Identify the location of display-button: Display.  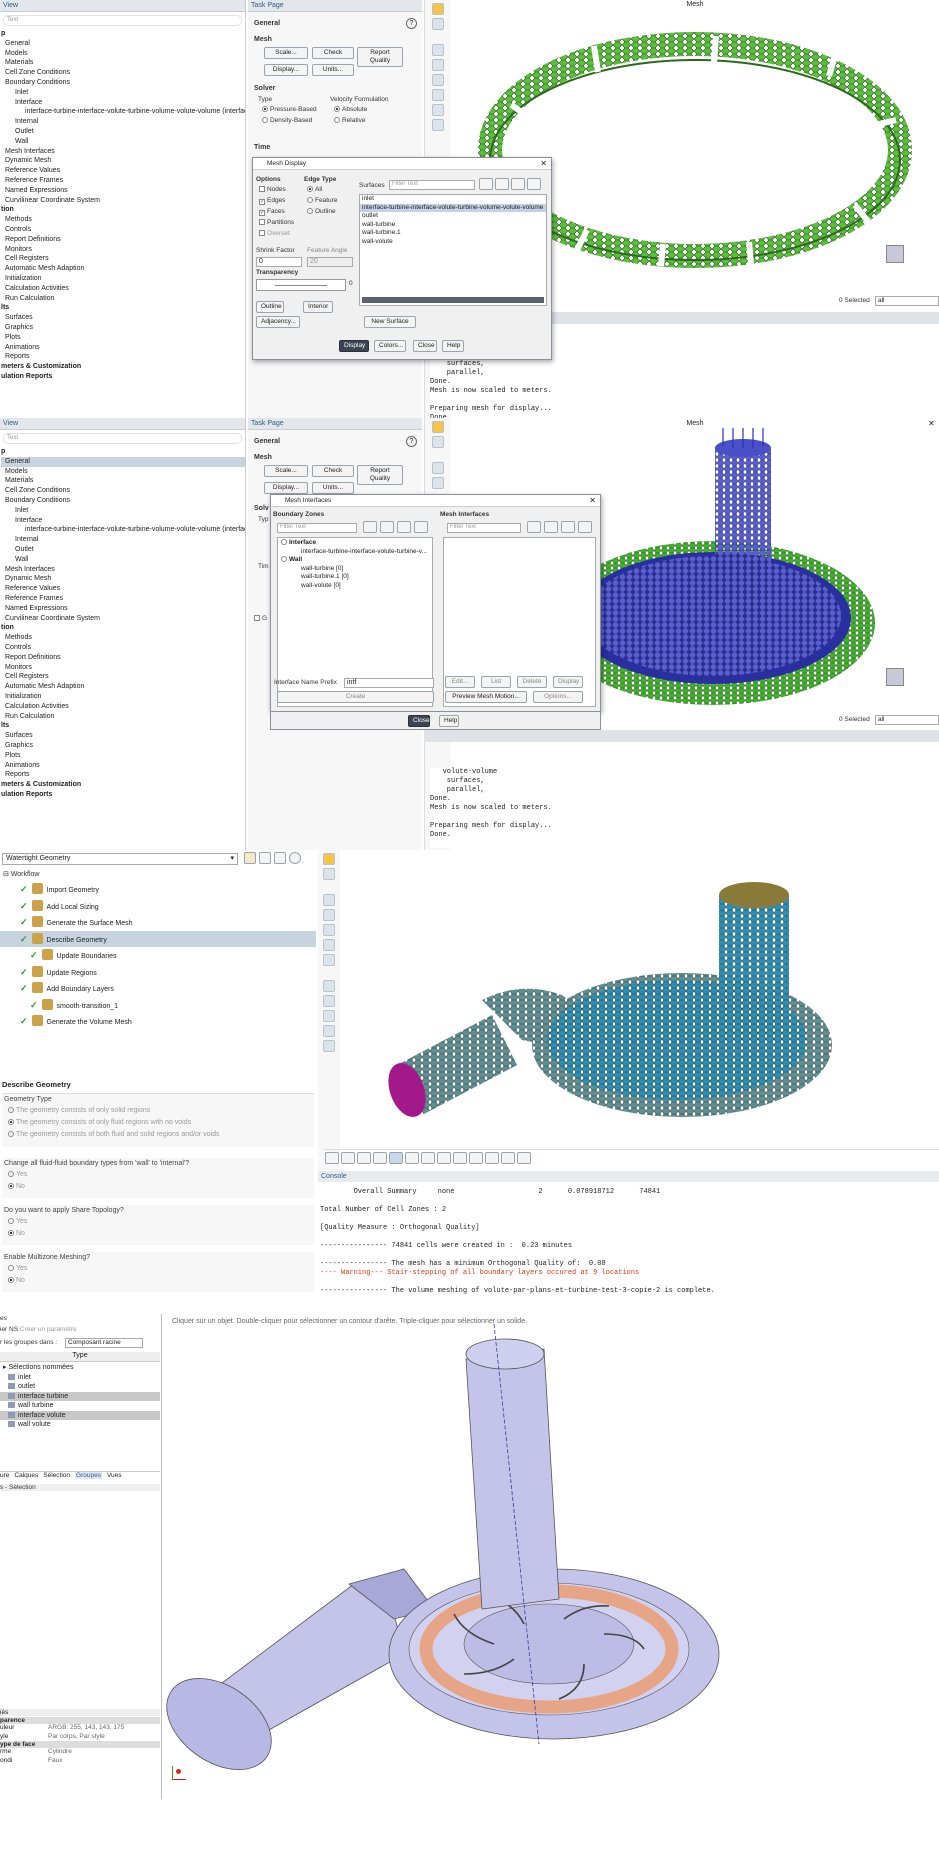
(568, 682).